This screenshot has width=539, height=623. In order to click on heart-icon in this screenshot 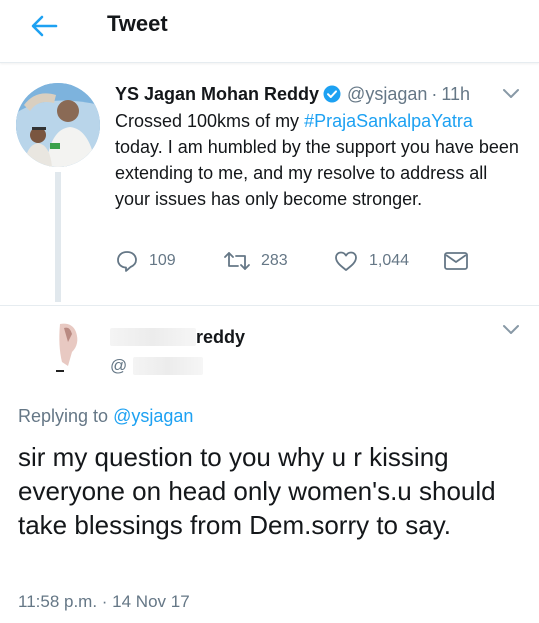, I will do `click(346, 261)`.